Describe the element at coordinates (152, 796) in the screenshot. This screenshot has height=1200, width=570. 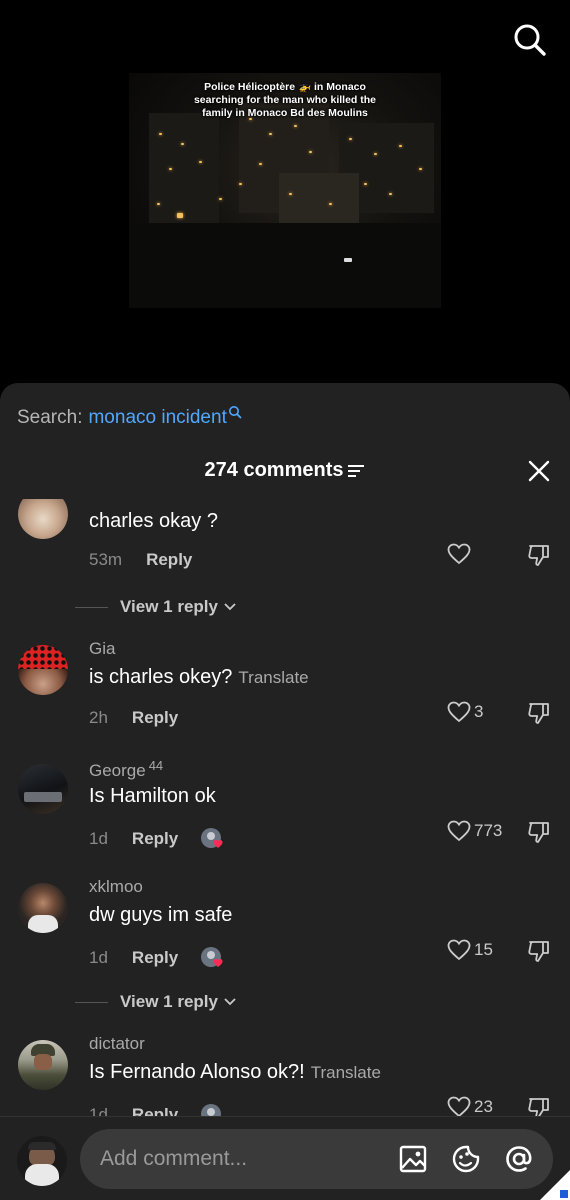
I see `comment-text: Is Hamilton ok` at that location.